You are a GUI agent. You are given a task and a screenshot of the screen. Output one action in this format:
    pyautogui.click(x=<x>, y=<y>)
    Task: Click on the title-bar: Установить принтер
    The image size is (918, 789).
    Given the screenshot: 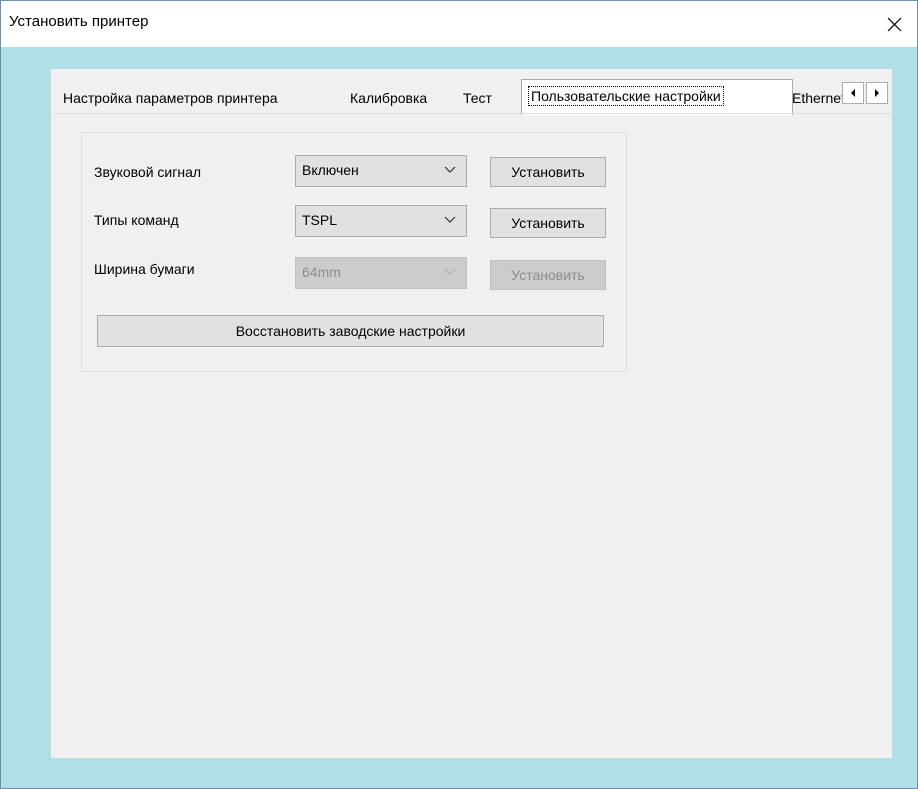 What is the action you would take?
    pyautogui.click(x=459, y=24)
    